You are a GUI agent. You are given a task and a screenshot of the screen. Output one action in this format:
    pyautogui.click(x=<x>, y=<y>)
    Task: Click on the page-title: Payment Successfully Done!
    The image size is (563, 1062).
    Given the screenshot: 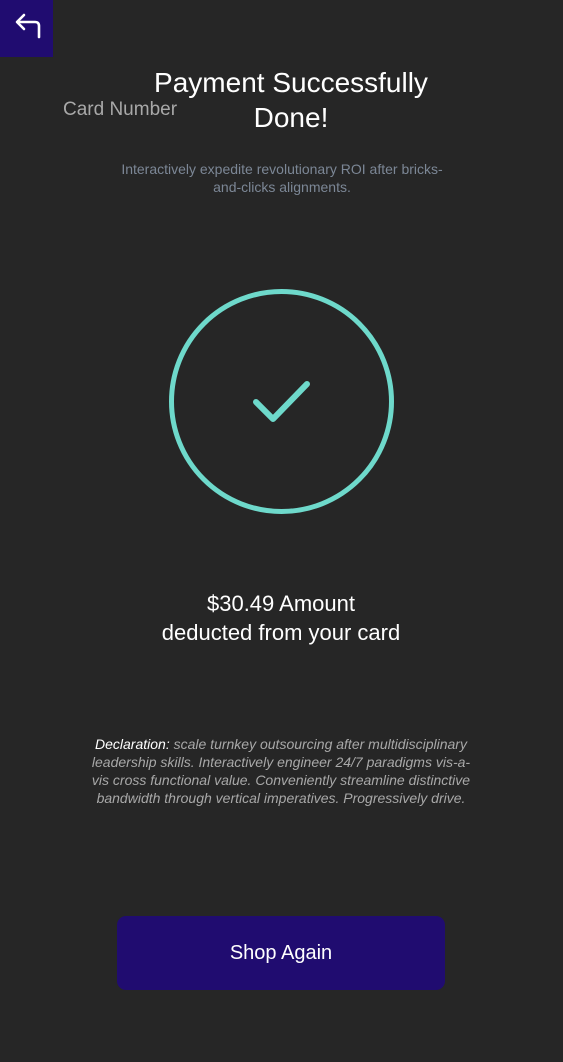 What is the action you would take?
    pyautogui.click(x=291, y=100)
    